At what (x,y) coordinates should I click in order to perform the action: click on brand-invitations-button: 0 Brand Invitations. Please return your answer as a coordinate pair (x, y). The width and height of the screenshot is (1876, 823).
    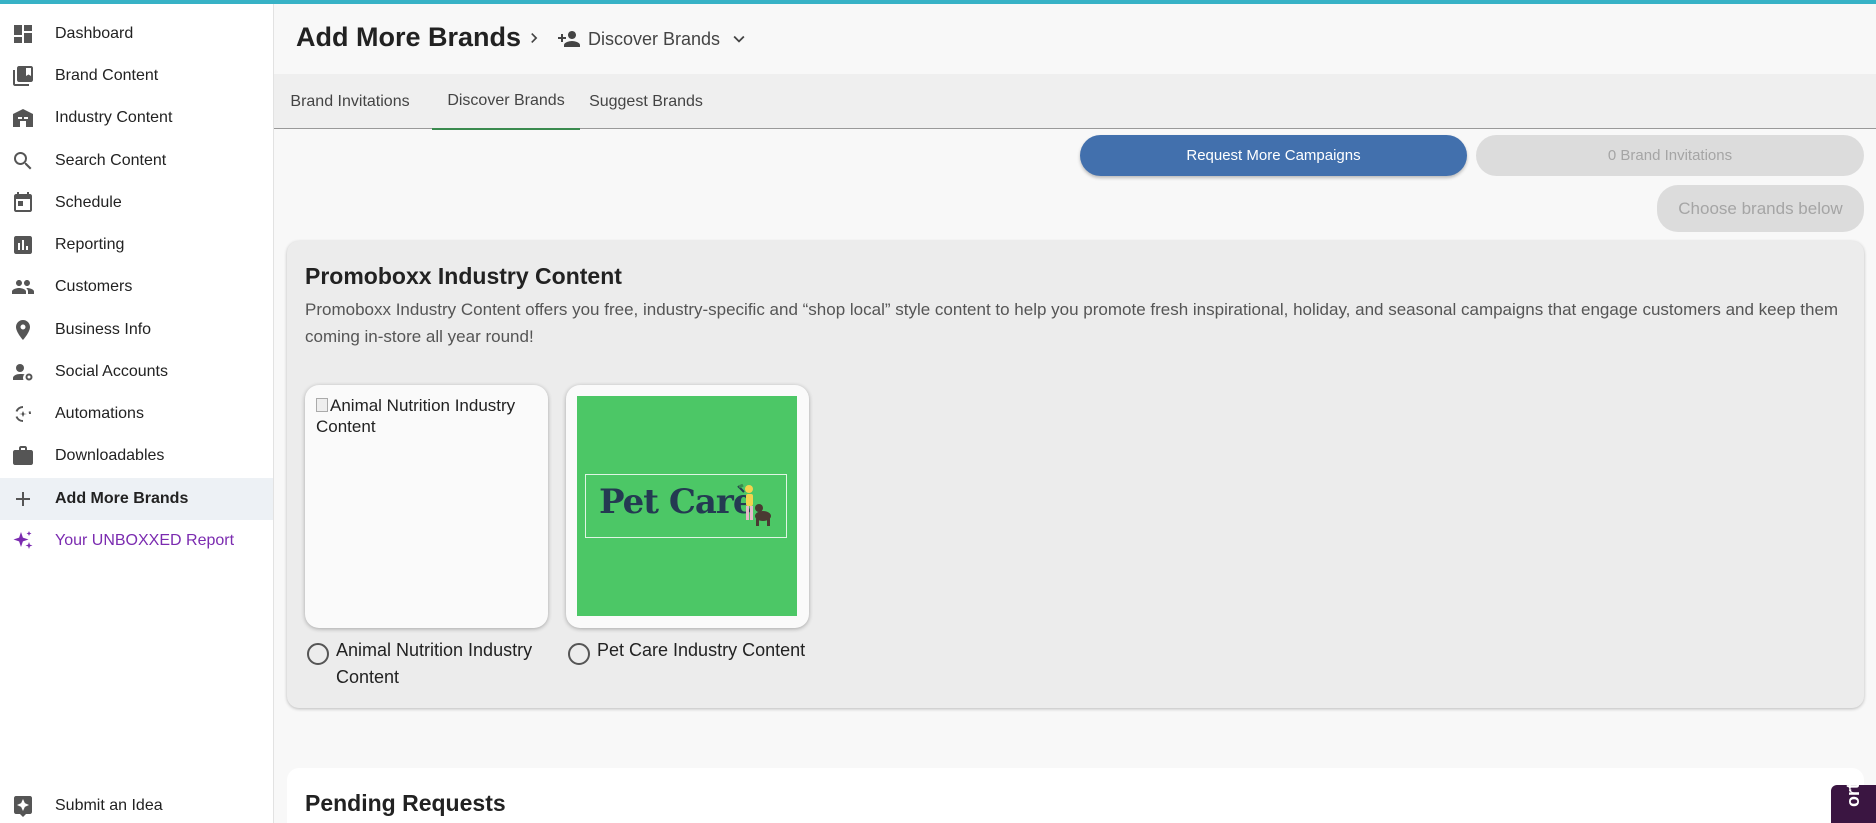
    Looking at the image, I should click on (1670, 155).